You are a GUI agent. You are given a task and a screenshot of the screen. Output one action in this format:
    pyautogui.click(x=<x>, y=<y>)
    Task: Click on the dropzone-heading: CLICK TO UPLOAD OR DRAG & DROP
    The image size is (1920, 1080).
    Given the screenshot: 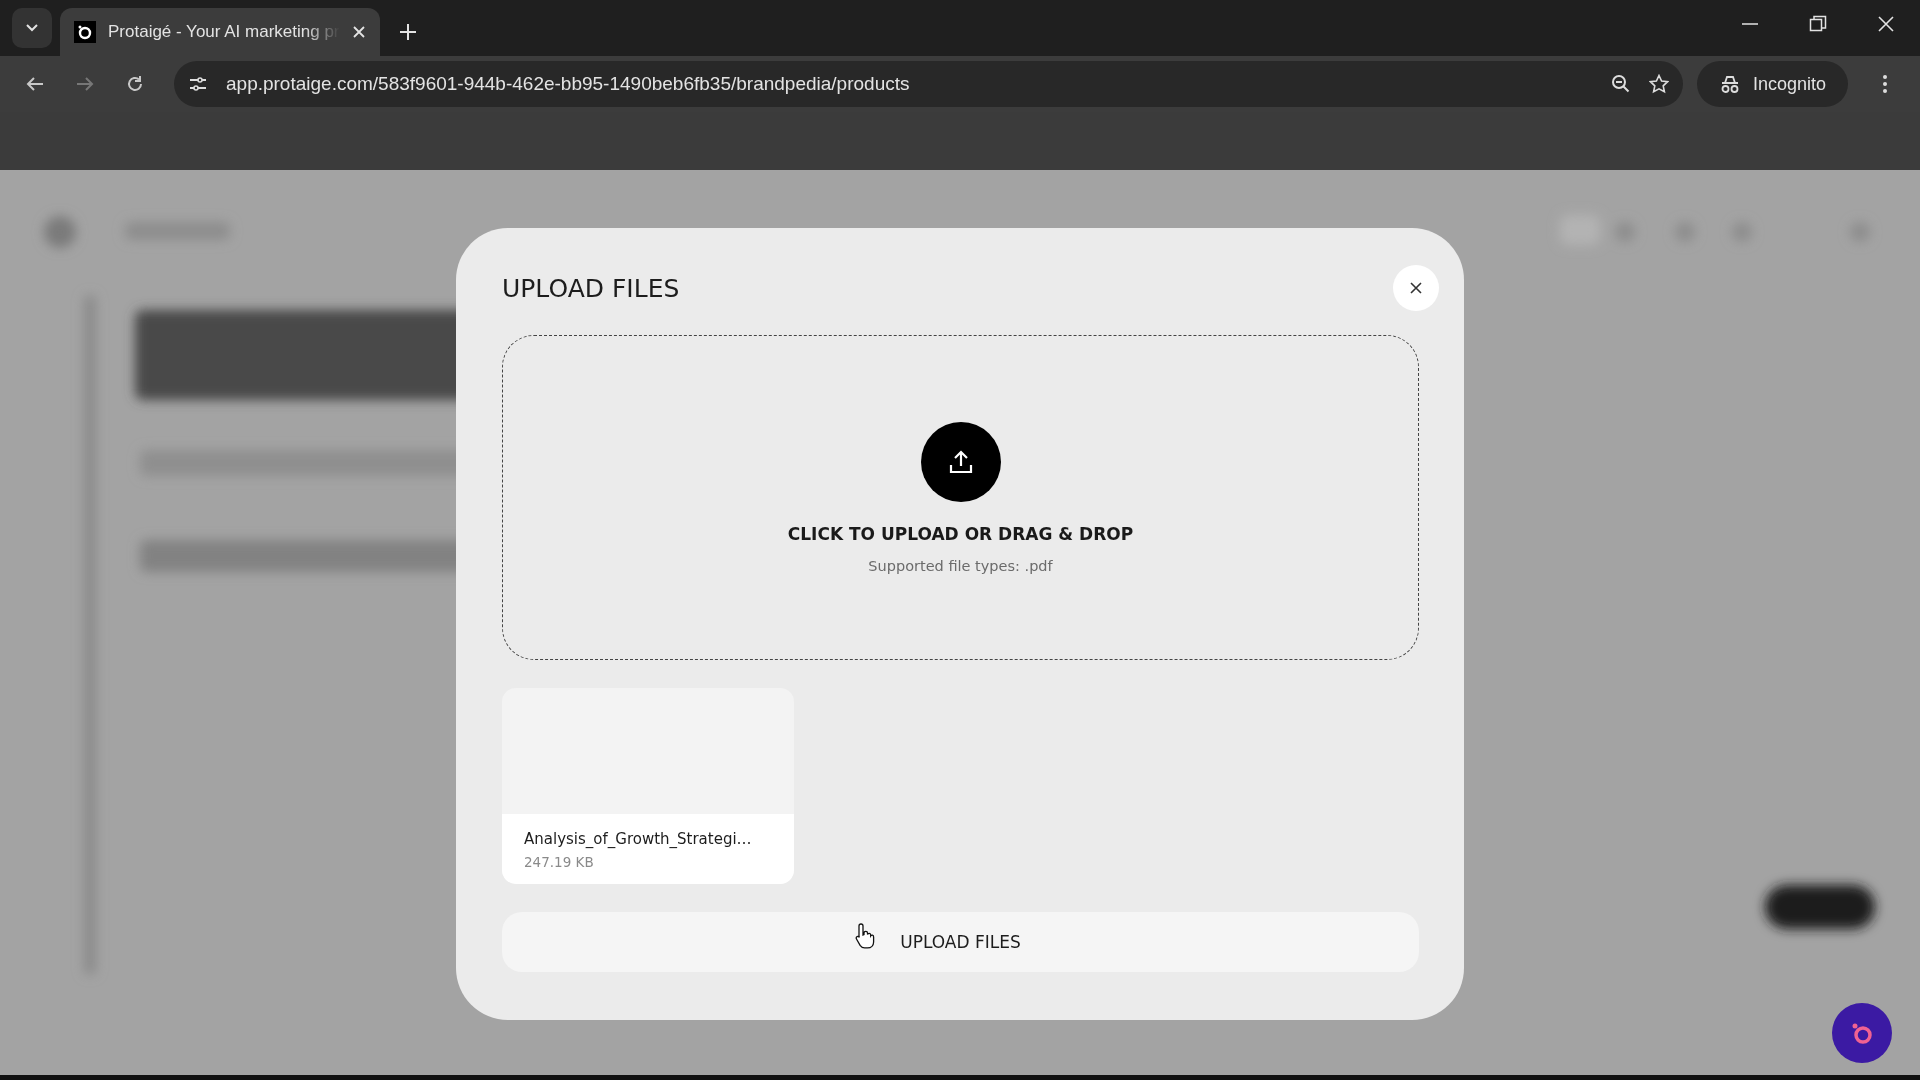 What is the action you would take?
    pyautogui.click(x=960, y=533)
    